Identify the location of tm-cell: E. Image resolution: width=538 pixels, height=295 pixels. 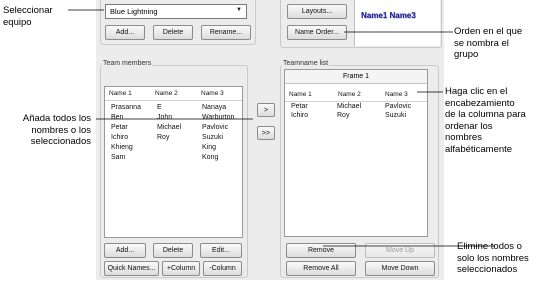
(159, 107).